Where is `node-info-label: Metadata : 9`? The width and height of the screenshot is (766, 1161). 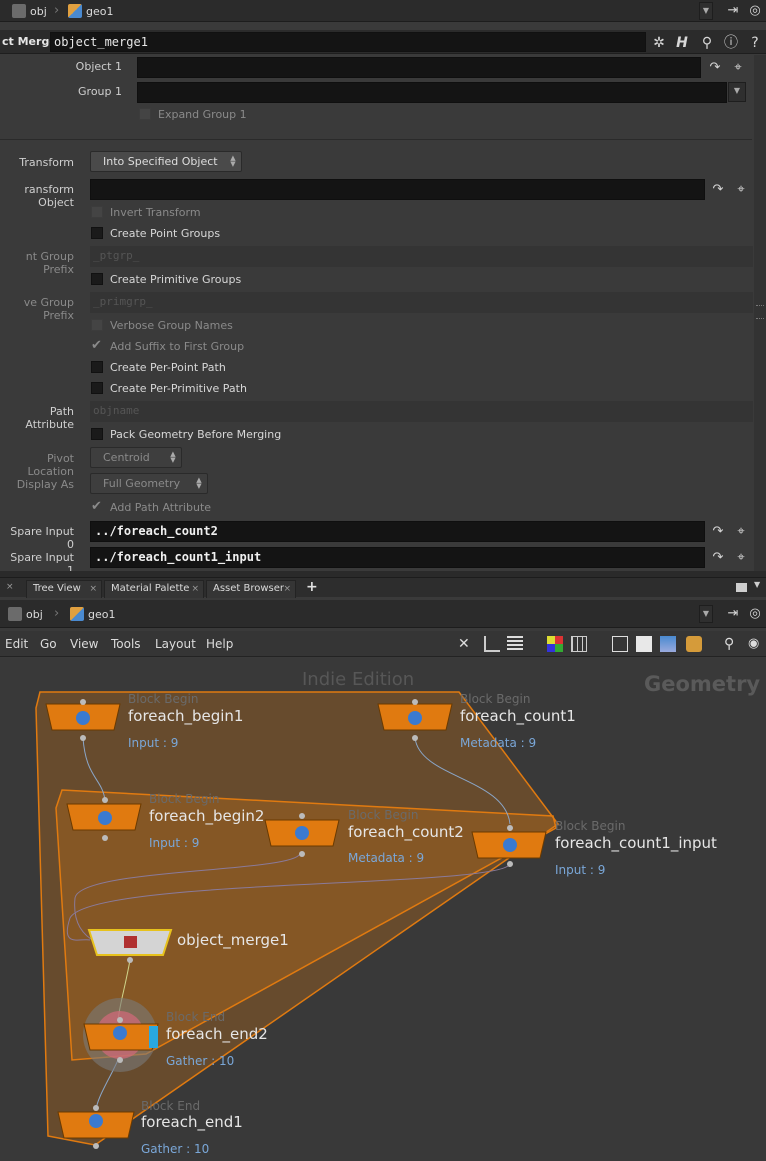
node-info-label: Metadata : 9 is located at coordinates (386, 858).